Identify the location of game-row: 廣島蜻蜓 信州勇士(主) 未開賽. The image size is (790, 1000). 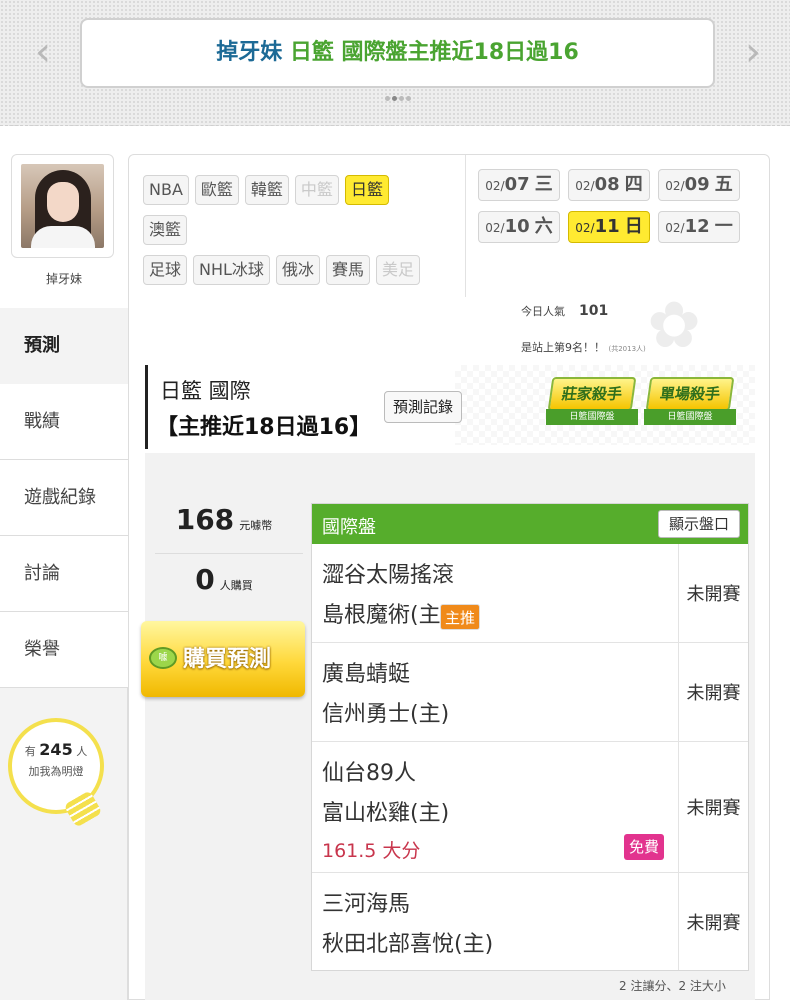
(530, 692).